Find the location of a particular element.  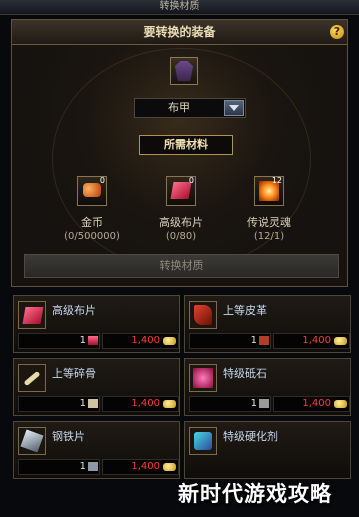

bone-icon is located at coordinates (32, 378).